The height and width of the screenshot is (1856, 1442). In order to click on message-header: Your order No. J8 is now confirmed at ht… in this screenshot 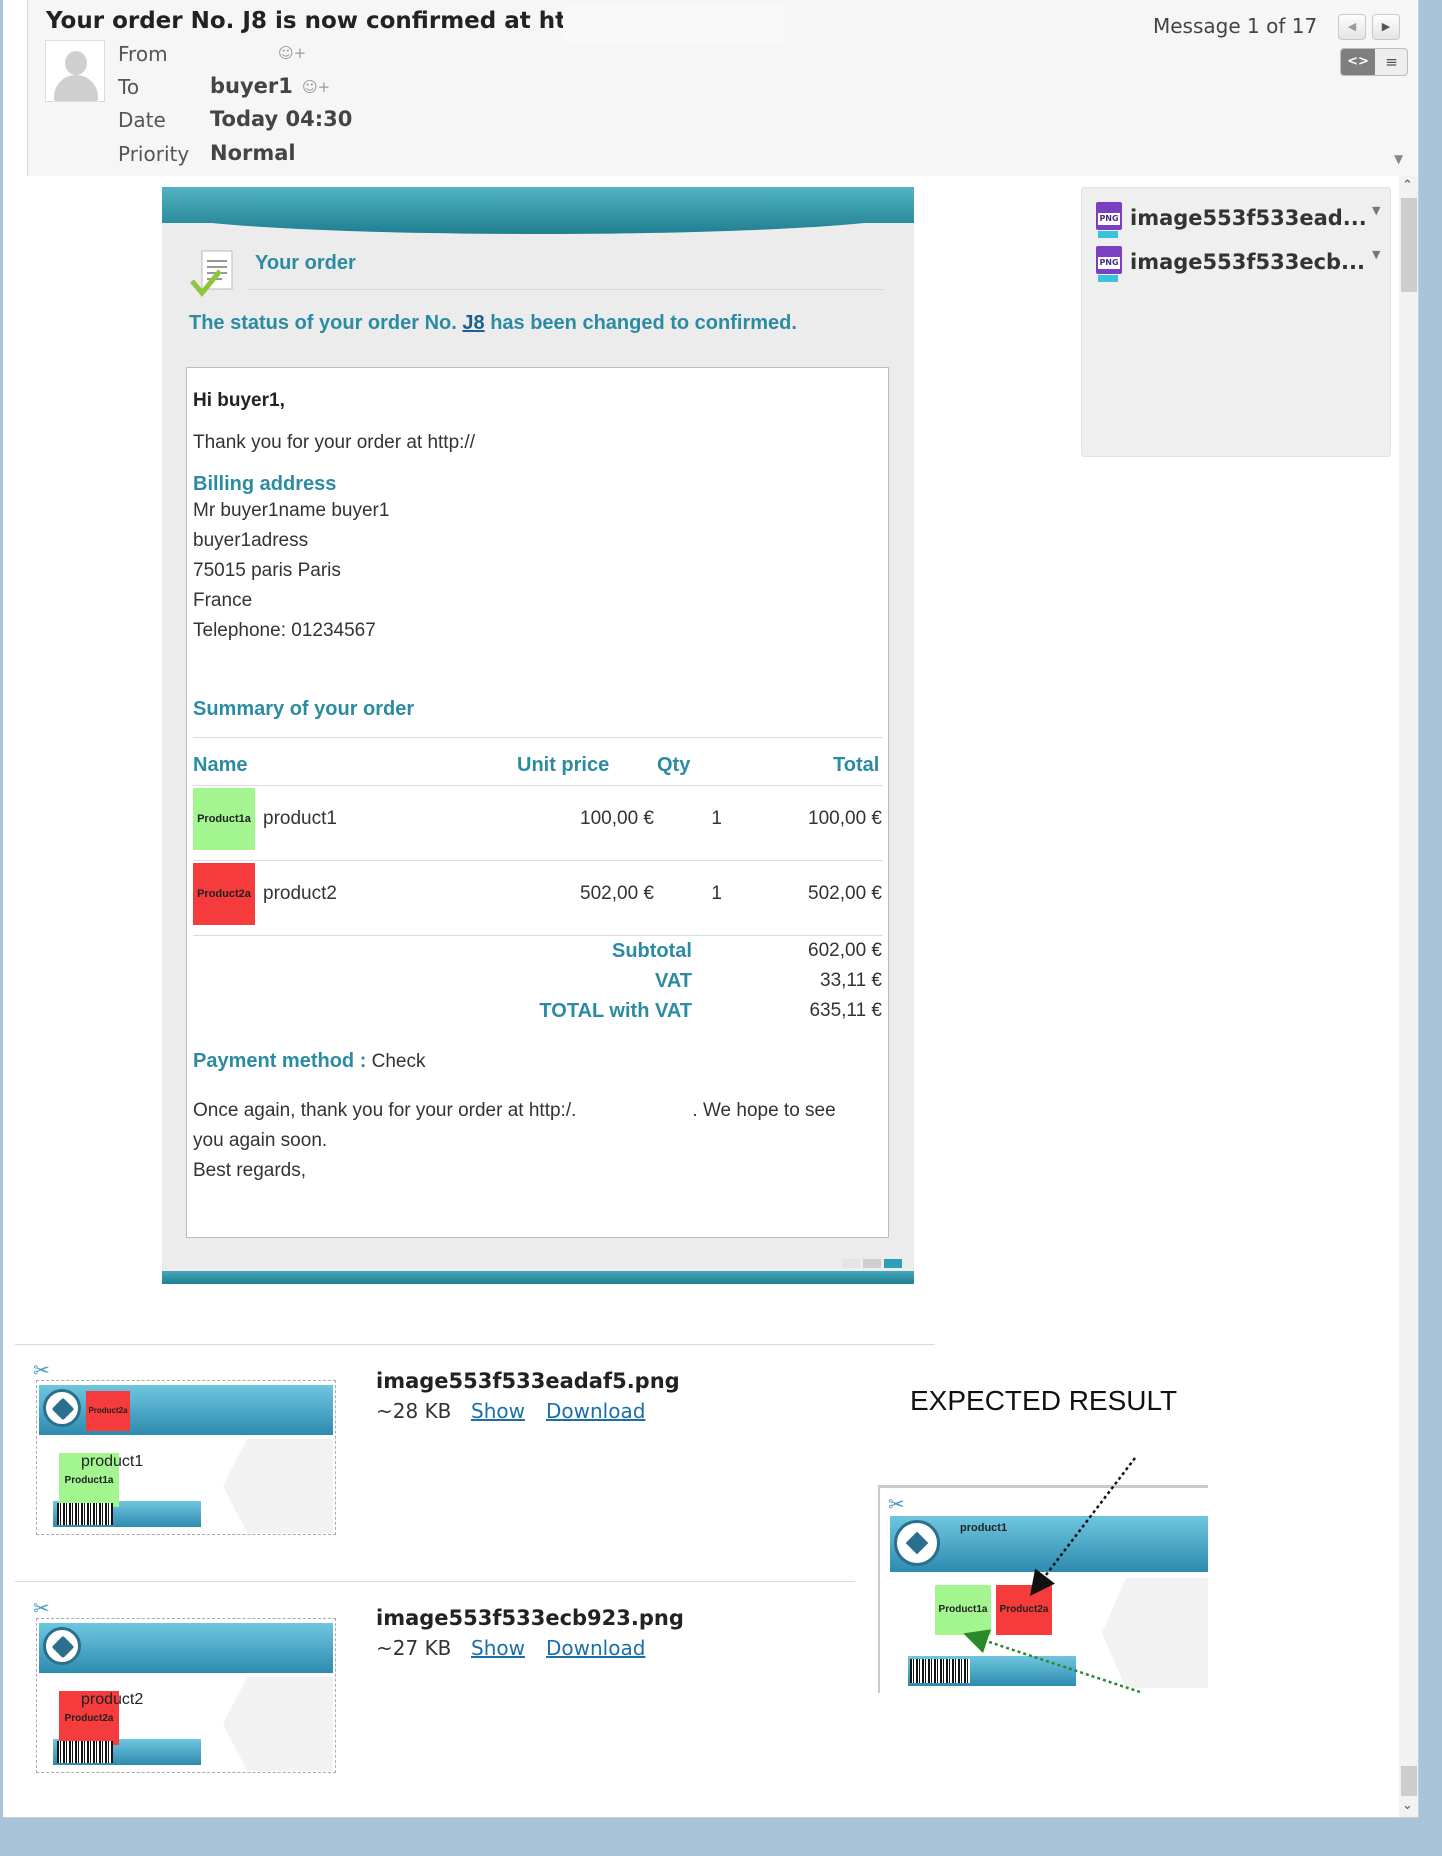, I will do `click(722, 88)`.